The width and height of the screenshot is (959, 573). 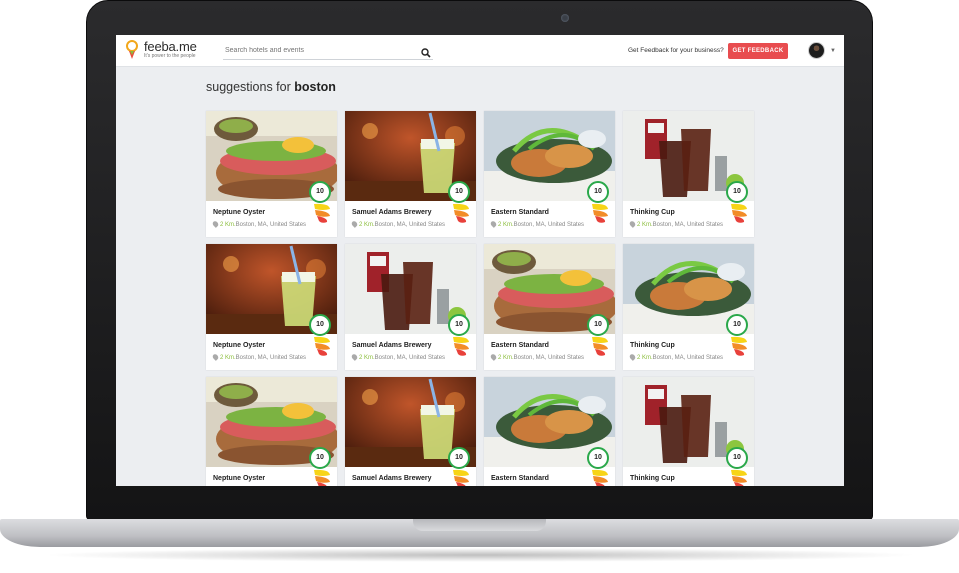 I want to click on search-bar, so click(x=328, y=50).